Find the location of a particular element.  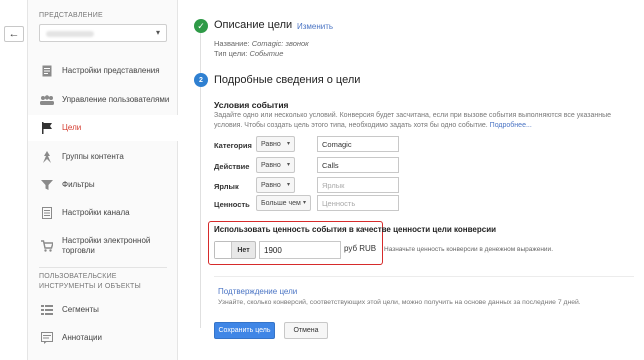

checkmark-icon: ✓ is located at coordinates (201, 26).